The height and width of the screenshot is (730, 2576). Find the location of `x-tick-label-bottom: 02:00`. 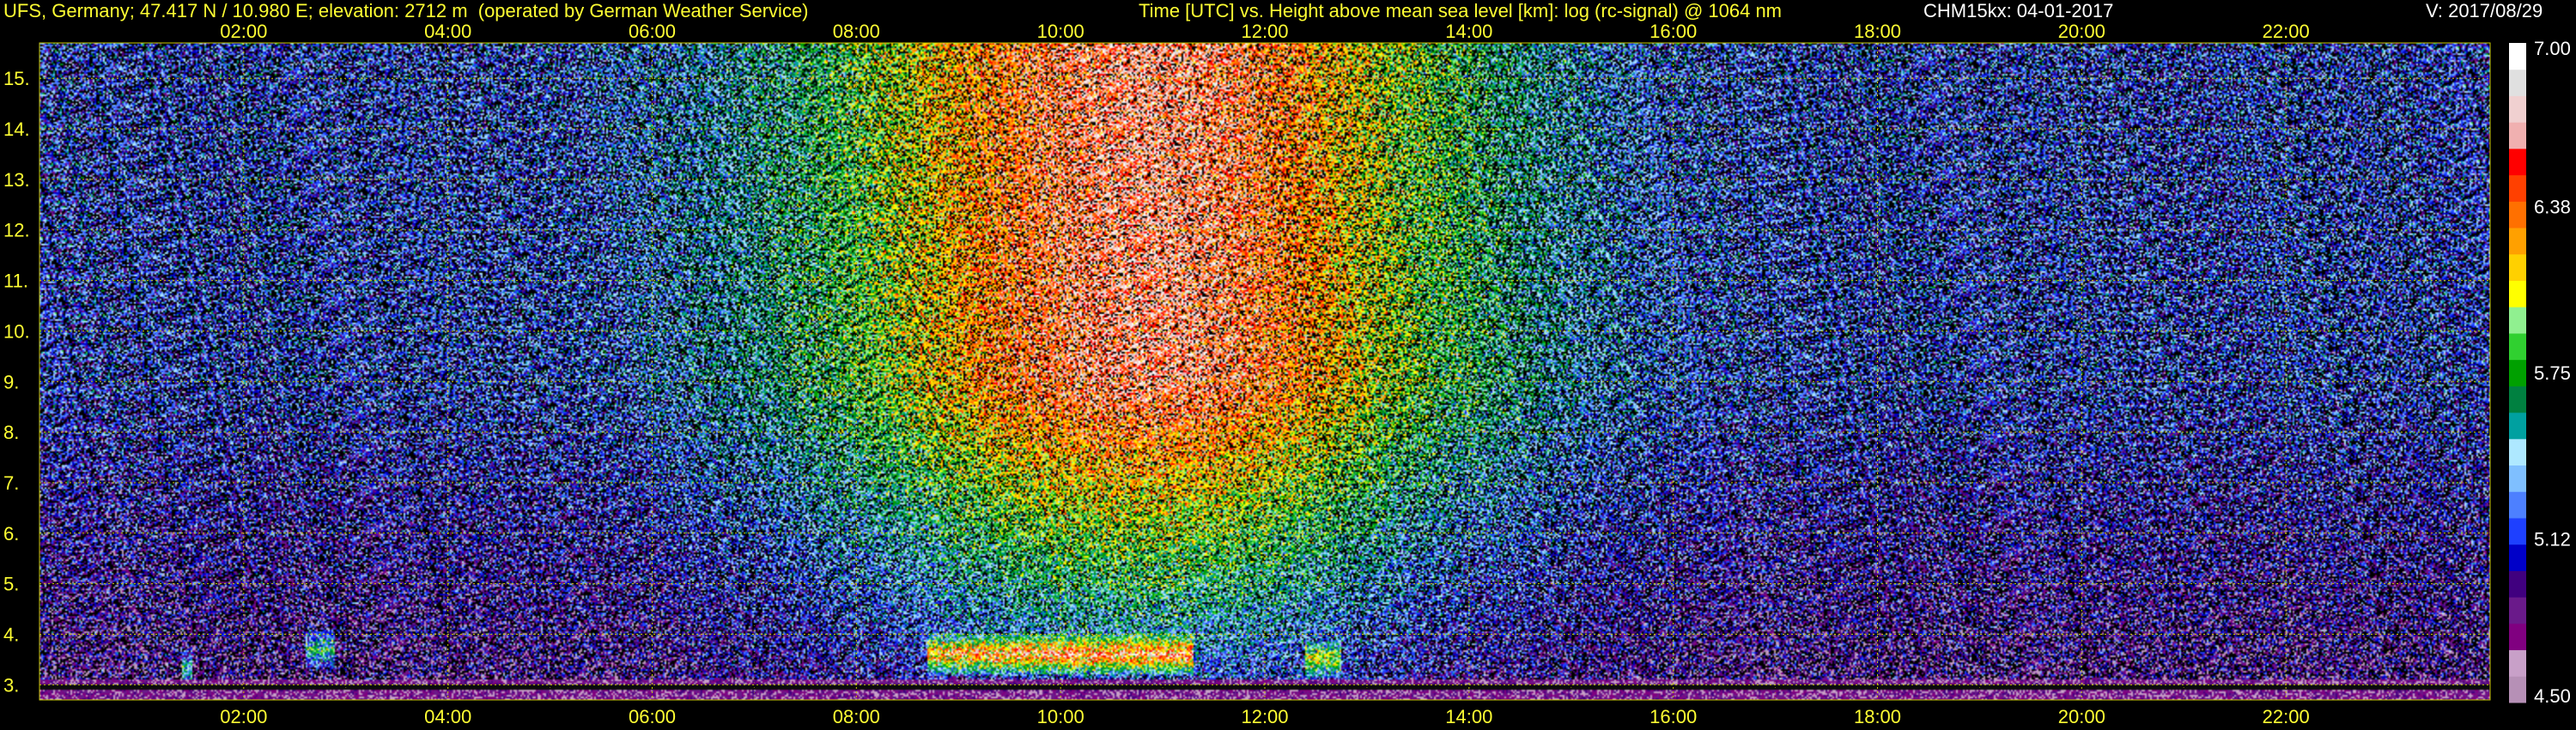

x-tick-label-bottom: 02:00 is located at coordinates (243, 716).